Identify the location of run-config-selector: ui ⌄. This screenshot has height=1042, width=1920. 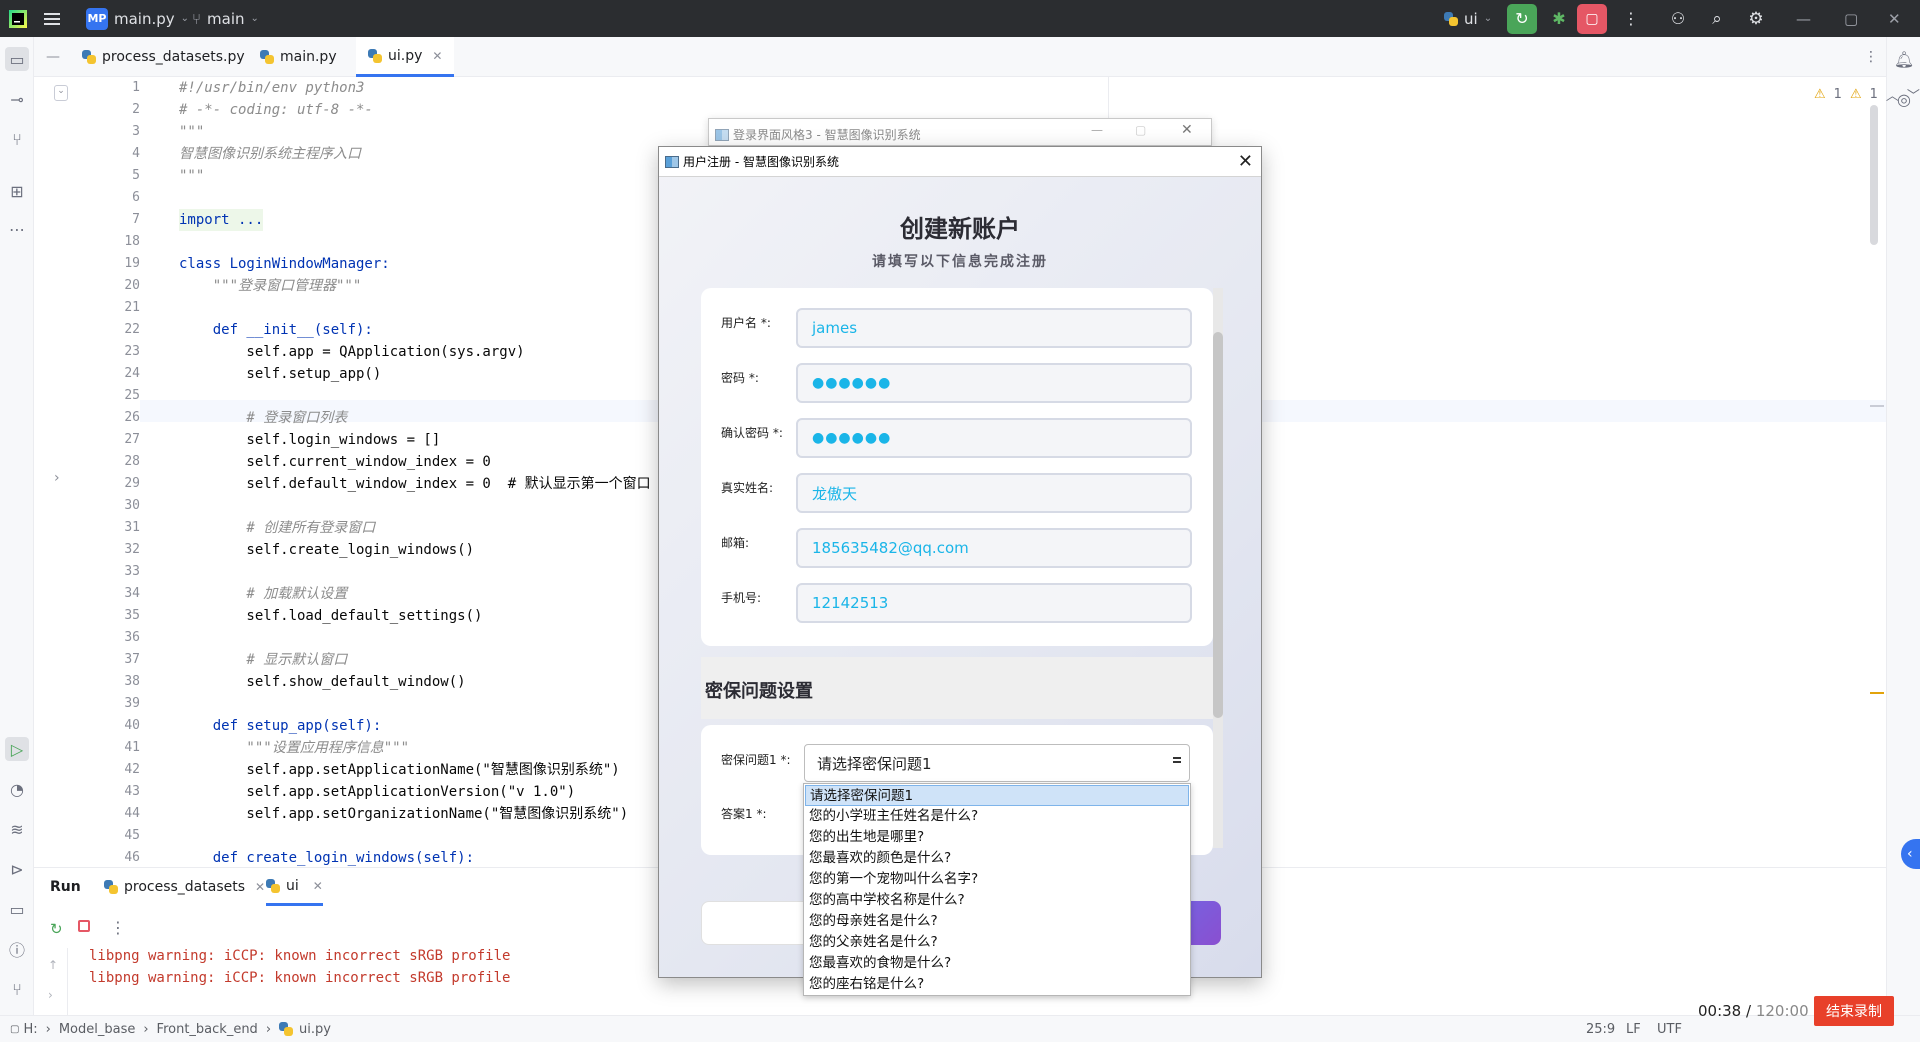
(1468, 18).